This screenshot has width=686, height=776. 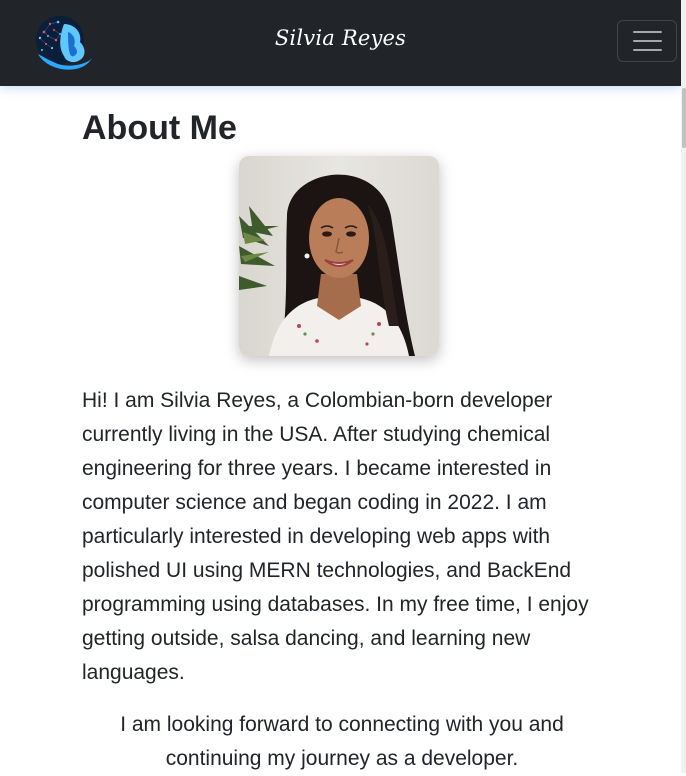 What do you see at coordinates (159, 128) in the screenshot?
I see `page-title: About Me` at bounding box center [159, 128].